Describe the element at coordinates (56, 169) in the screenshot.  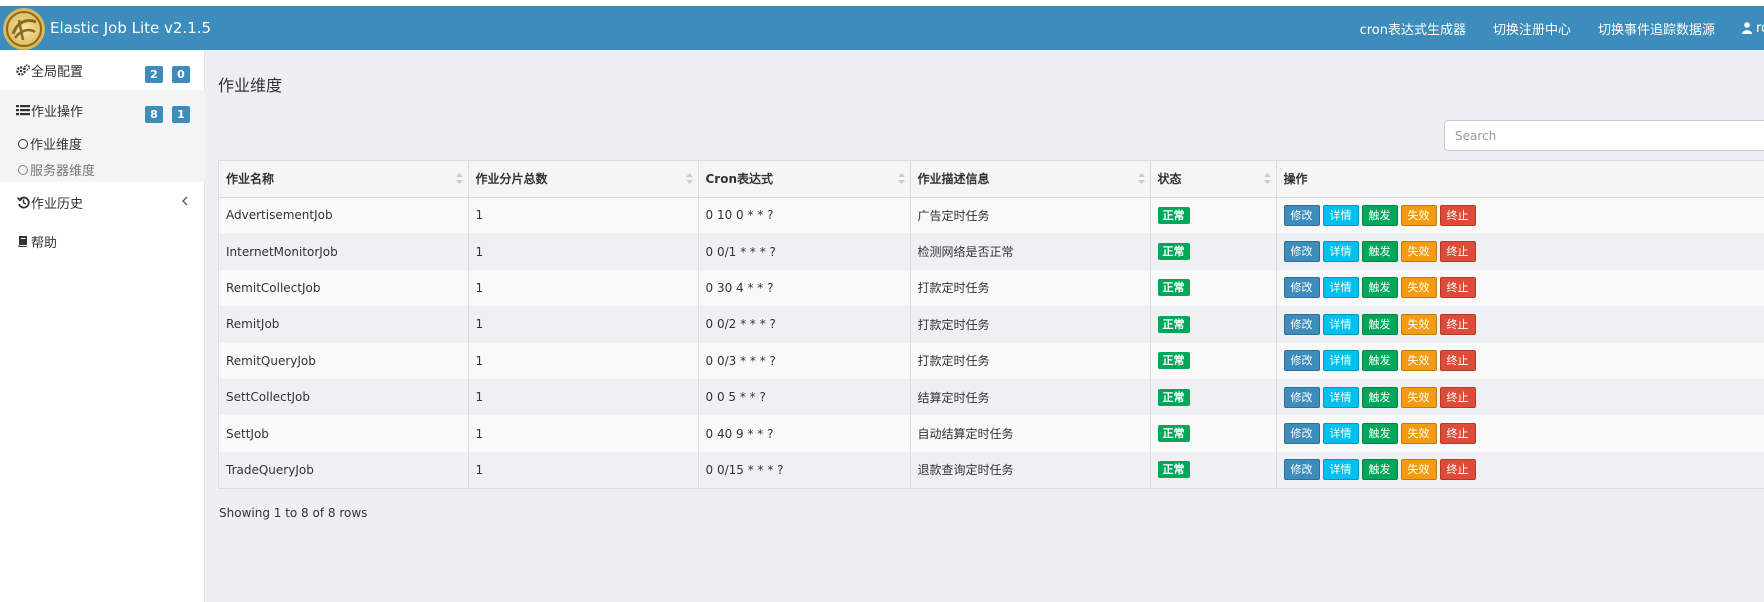
I see `sidebar-subitem-server-dimension: 服务器维度` at that location.